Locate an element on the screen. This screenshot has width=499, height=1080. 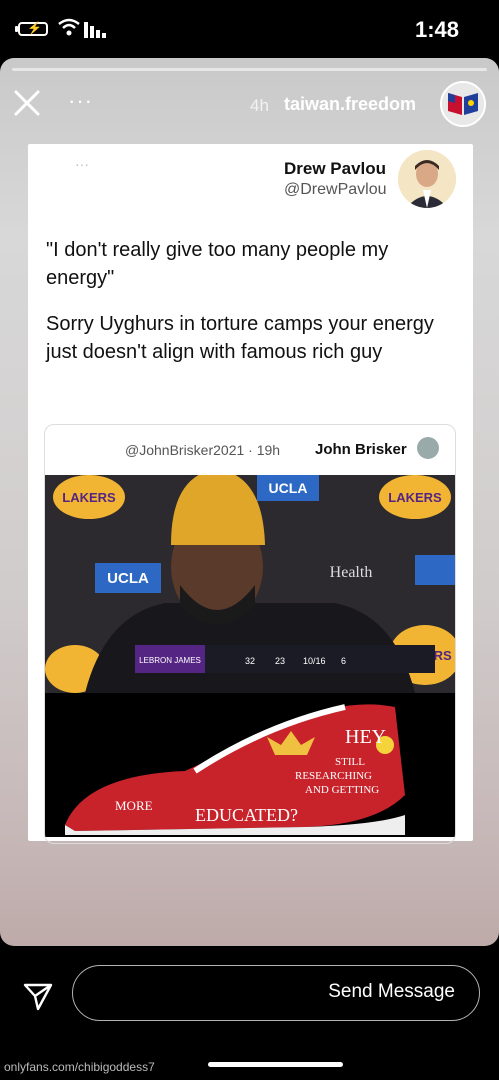
quoted-author-meta: @JohnBrisker2021 · 19h is located at coordinates (203, 450).